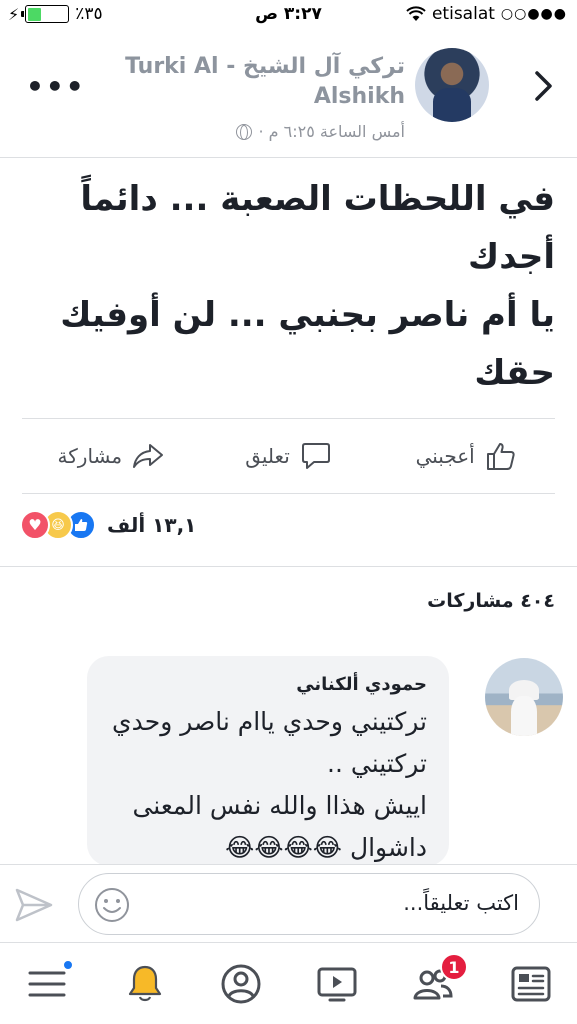 This screenshot has height=1024, width=577. What do you see at coordinates (267, 456) in the screenshot?
I see `comment-label: تعليق` at bounding box center [267, 456].